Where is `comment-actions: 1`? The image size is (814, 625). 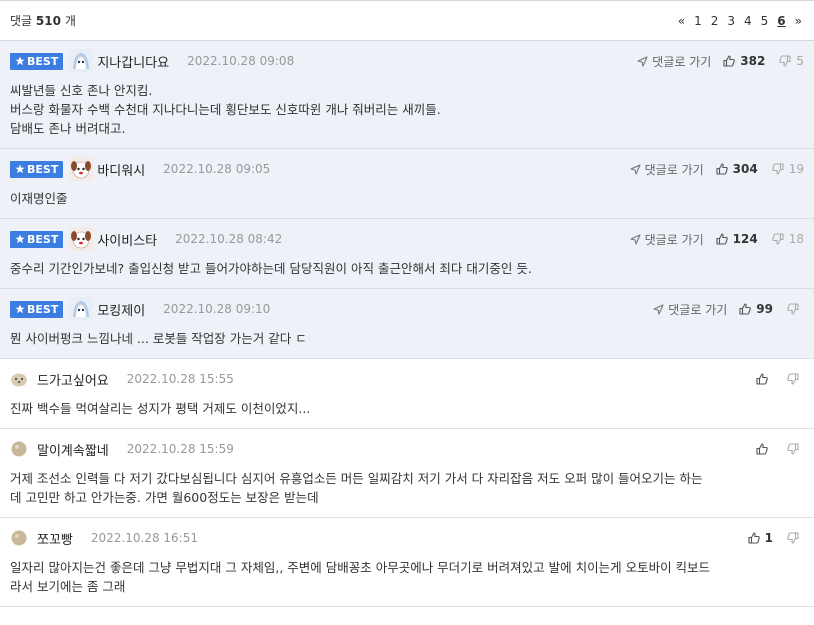 comment-actions: 1 is located at coordinates (776, 538).